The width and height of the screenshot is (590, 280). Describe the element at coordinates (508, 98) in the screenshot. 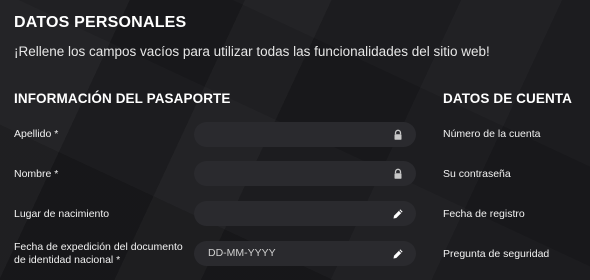

I see `account-section-title: DATOS DE CUENTA` at that location.